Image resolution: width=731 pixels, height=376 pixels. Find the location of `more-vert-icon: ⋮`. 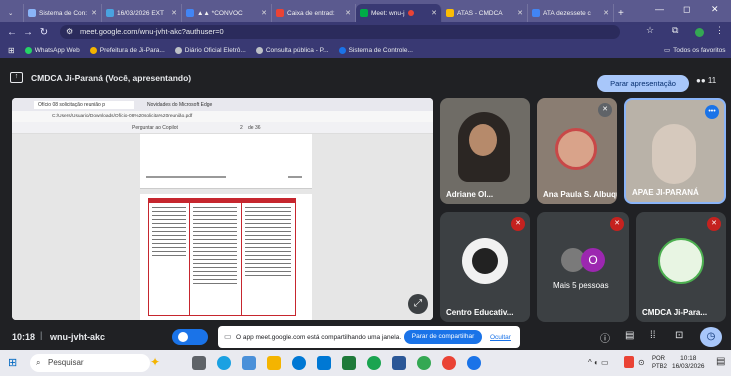

more-vert-icon: ⋮ is located at coordinates (719, 30).